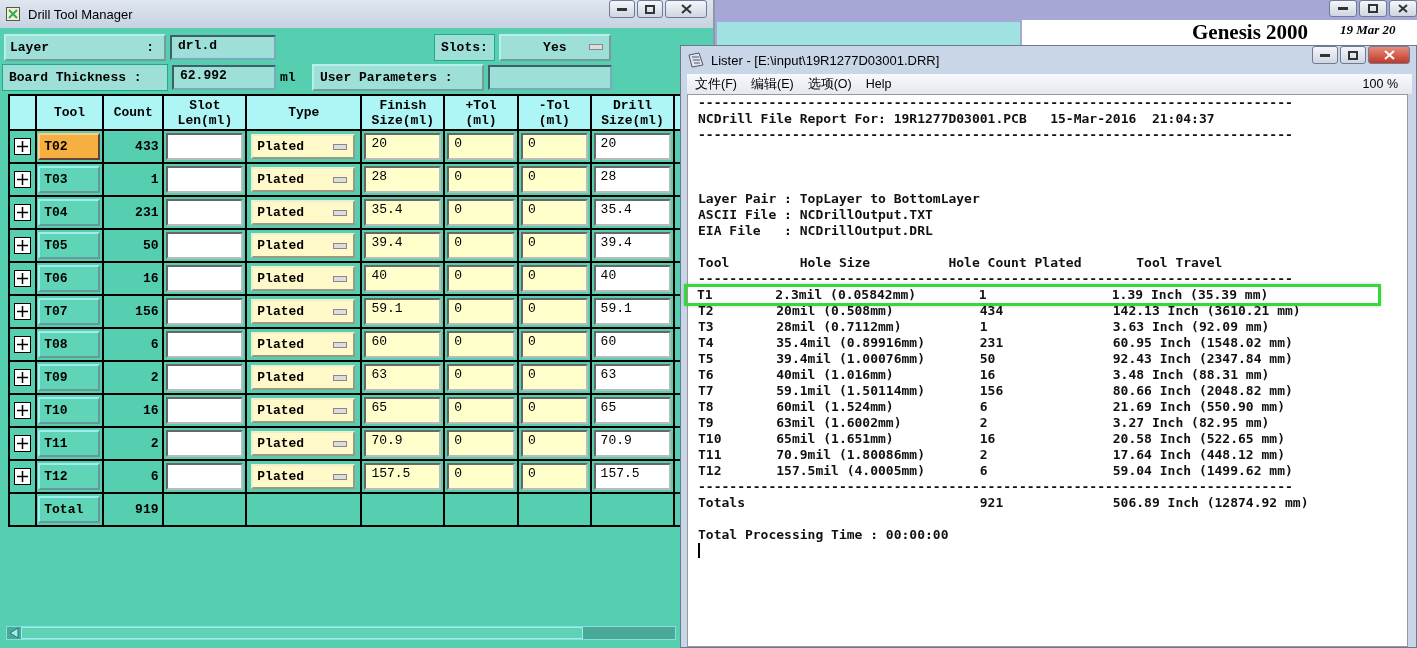 The height and width of the screenshot is (648, 1417). What do you see at coordinates (69, 344) in the screenshot?
I see `tool-button: T08` at bounding box center [69, 344].